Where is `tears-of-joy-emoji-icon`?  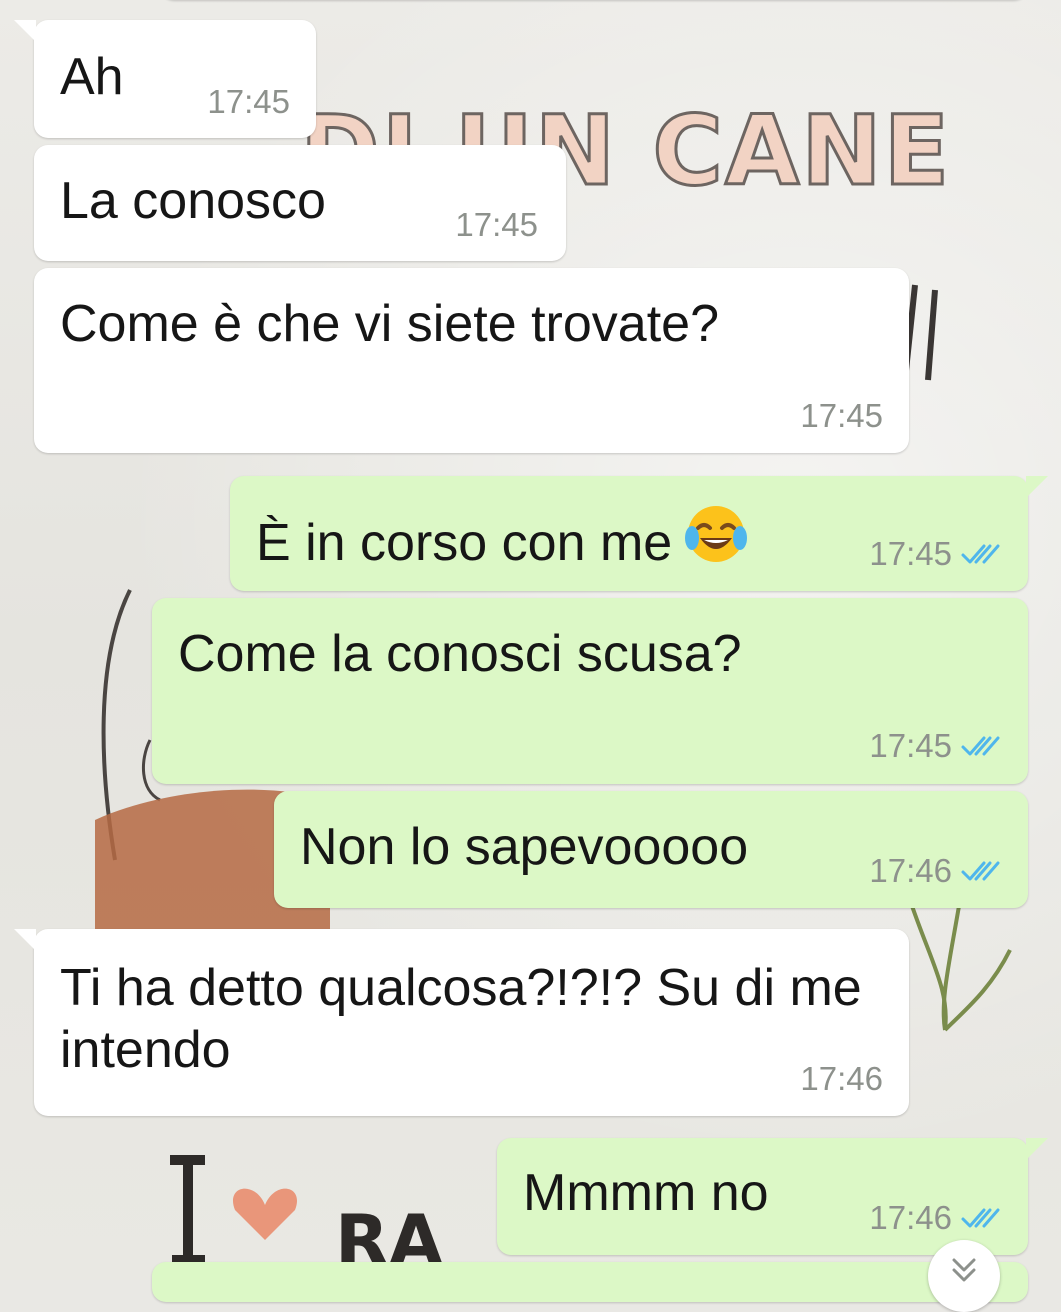
tears-of-joy-emoji-icon is located at coordinates (716, 534).